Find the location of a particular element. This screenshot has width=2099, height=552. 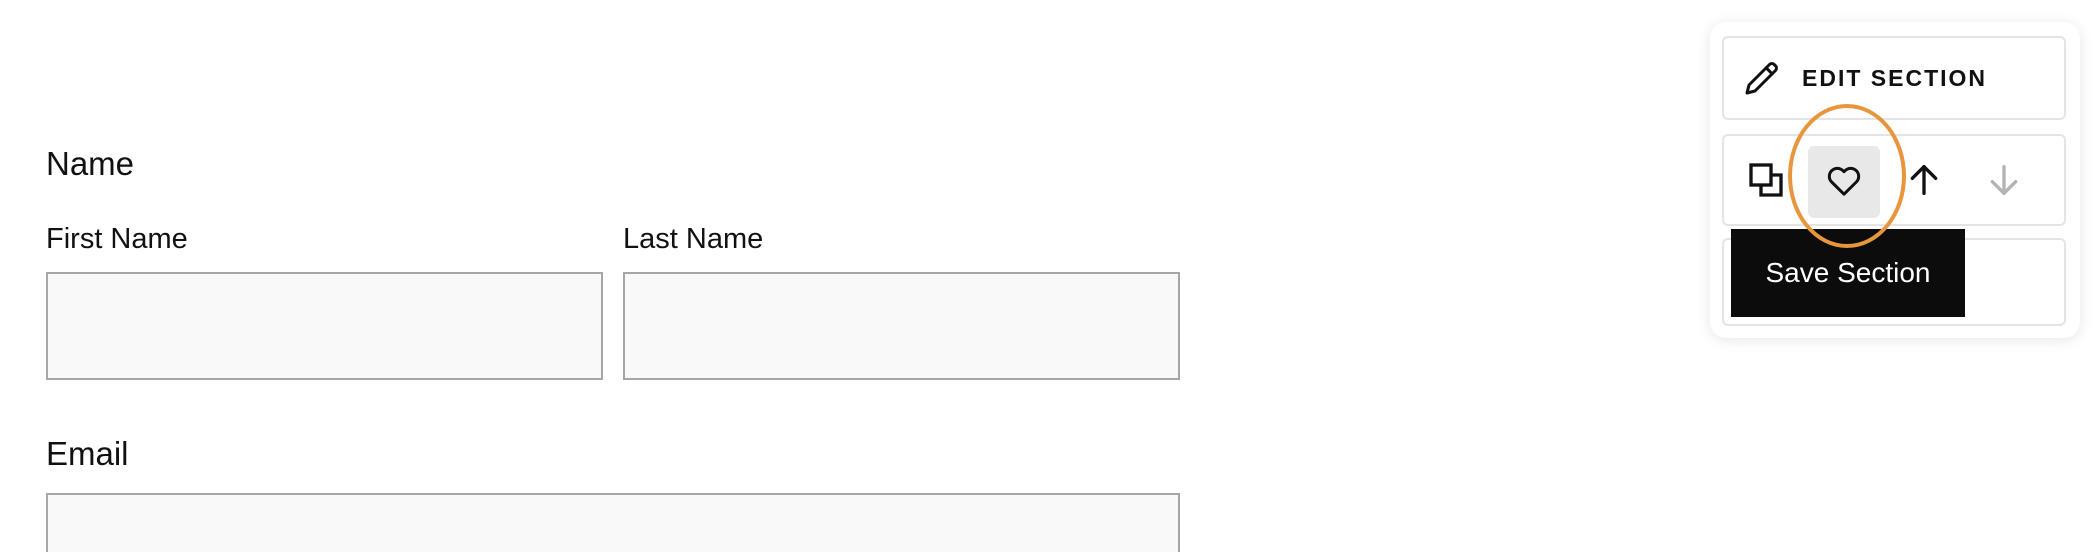

duplicate-section-button is located at coordinates (1766, 182).